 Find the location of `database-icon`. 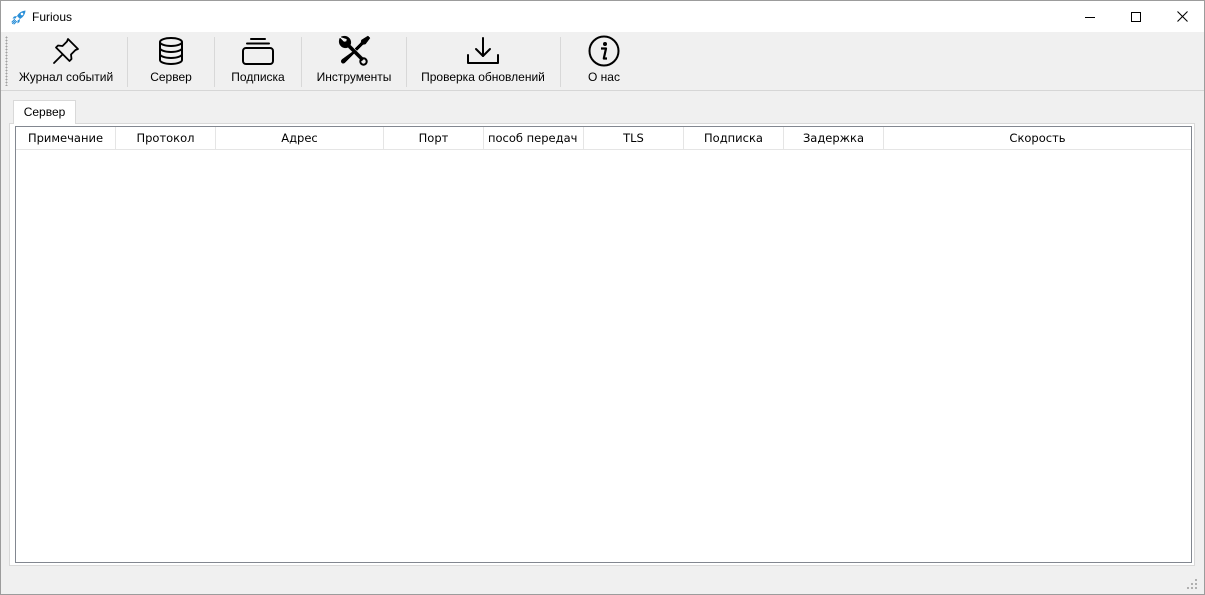

database-icon is located at coordinates (171, 51).